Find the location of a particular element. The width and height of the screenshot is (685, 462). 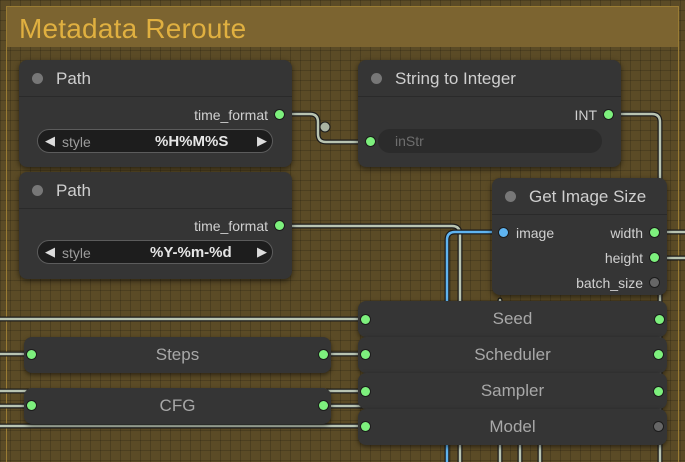

model-input-slot is located at coordinates (365, 426).